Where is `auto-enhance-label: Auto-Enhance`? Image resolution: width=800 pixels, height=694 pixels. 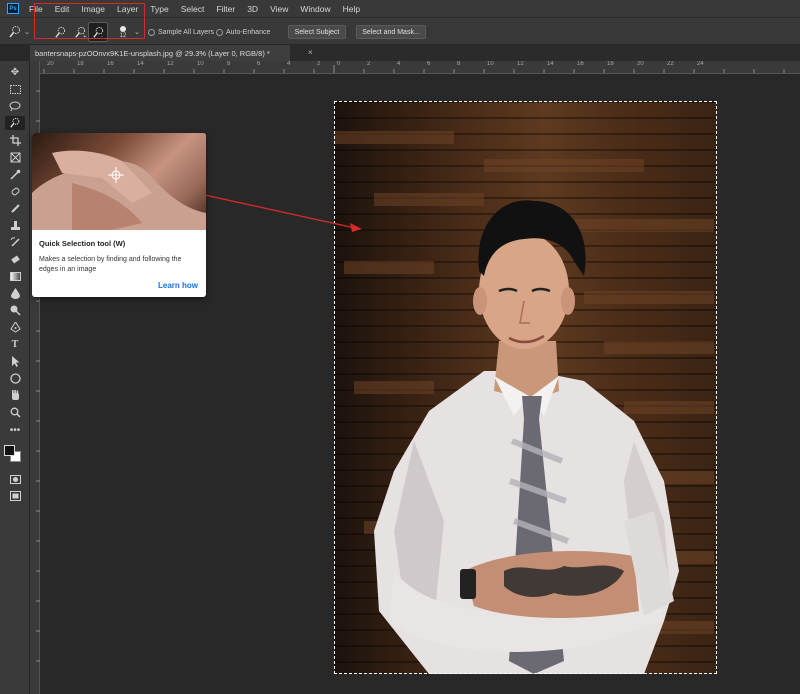 auto-enhance-label: Auto-Enhance is located at coordinates (248, 32).